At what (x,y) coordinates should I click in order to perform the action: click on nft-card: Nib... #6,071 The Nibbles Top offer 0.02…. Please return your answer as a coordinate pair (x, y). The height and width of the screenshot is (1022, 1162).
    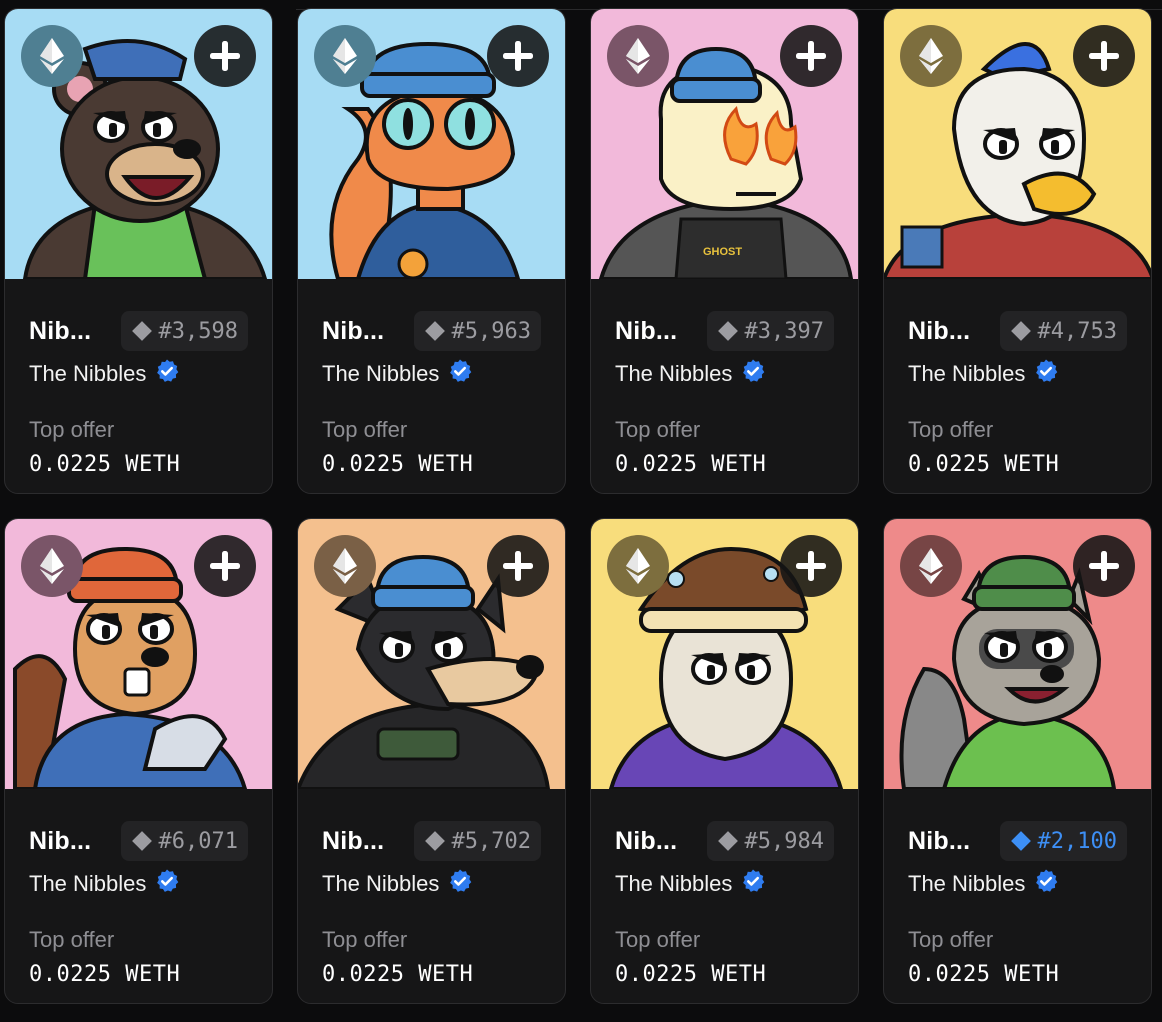
    Looking at the image, I should click on (138, 761).